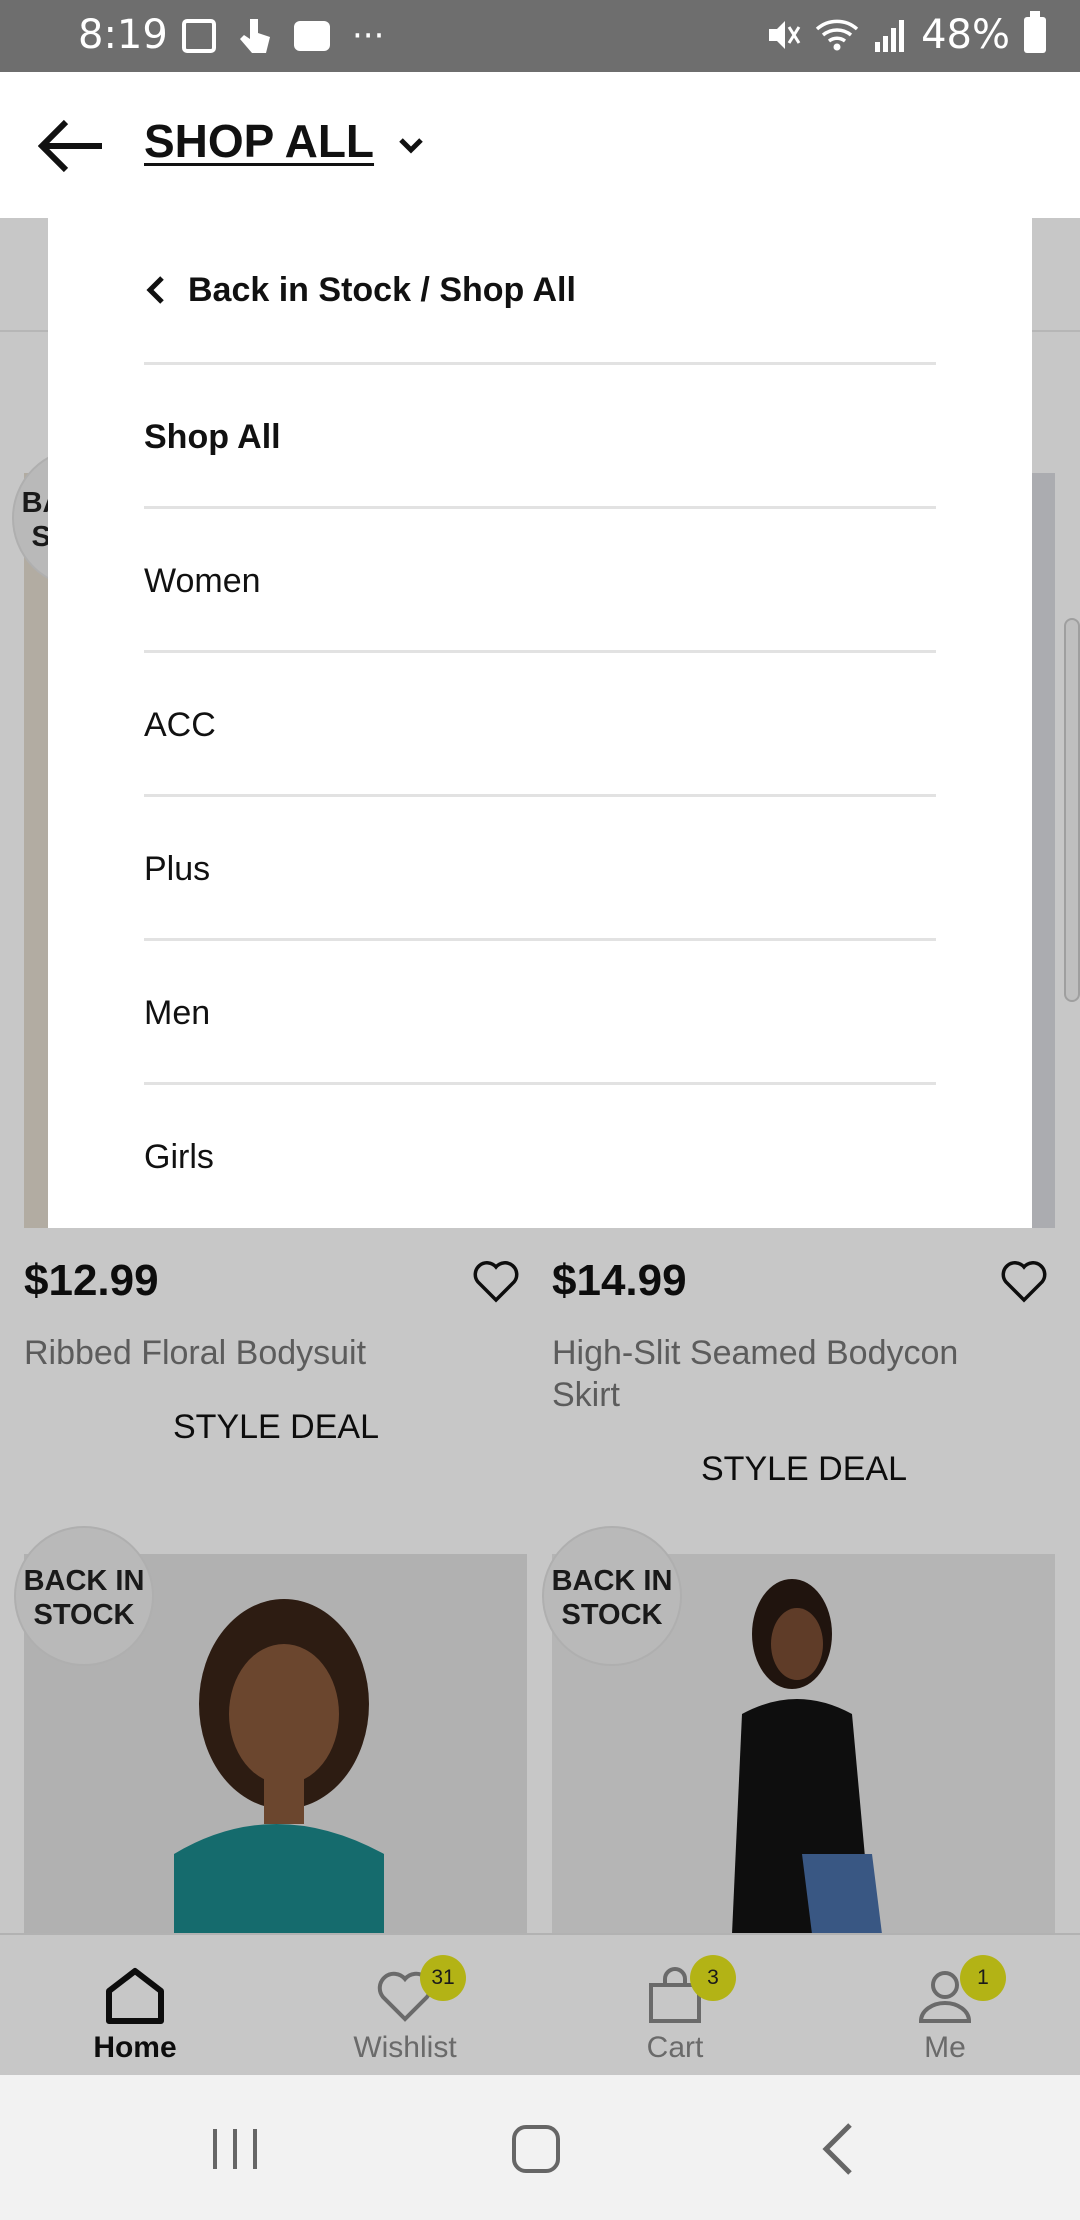 This screenshot has height=2220, width=1080. Describe the element at coordinates (382, 289) in the screenshot. I see `dropdown-back-label: Back in Stock / Shop All` at that location.